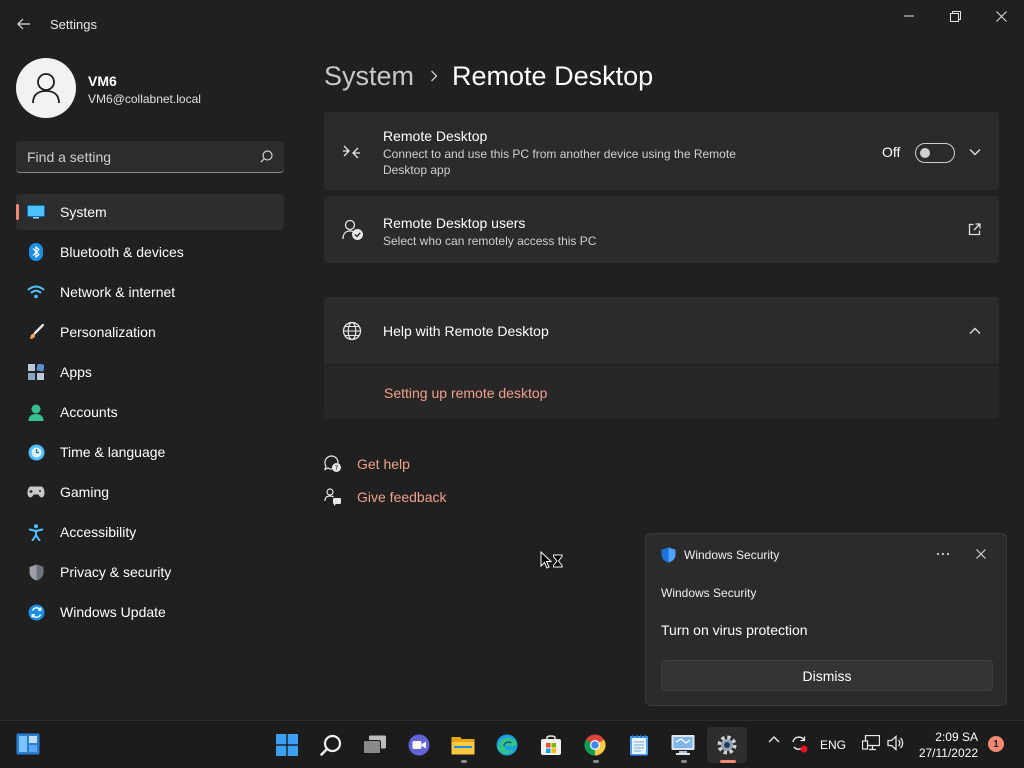  Describe the element at coordinates (975, 152) in the screenshot. I see `chevron-down-icon` at that location.